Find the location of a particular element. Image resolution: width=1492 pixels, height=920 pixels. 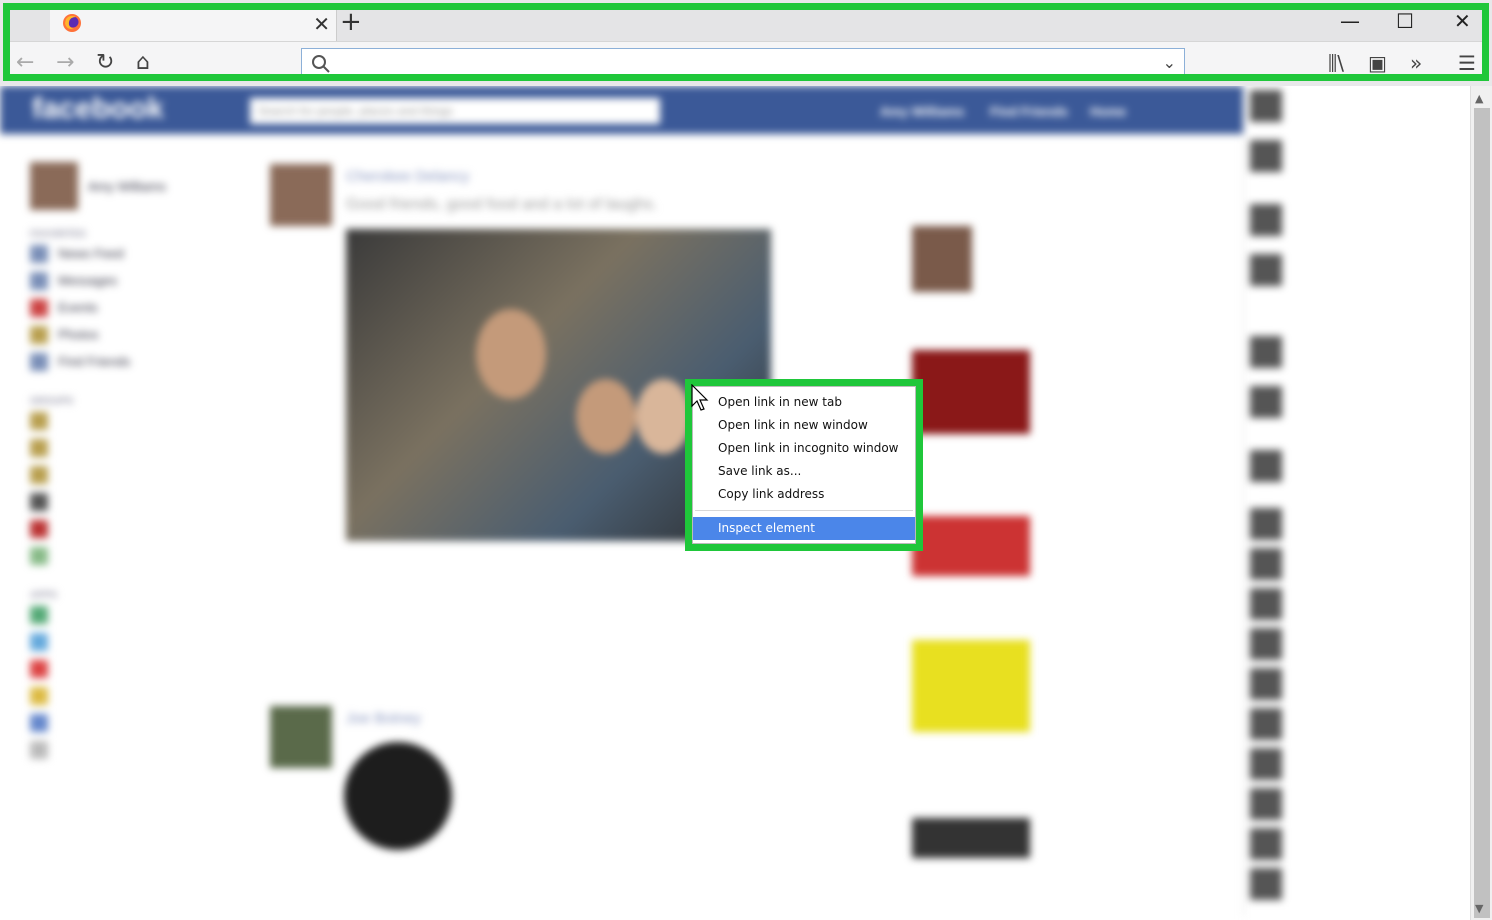

url-input is located at coordinates (742, 65).